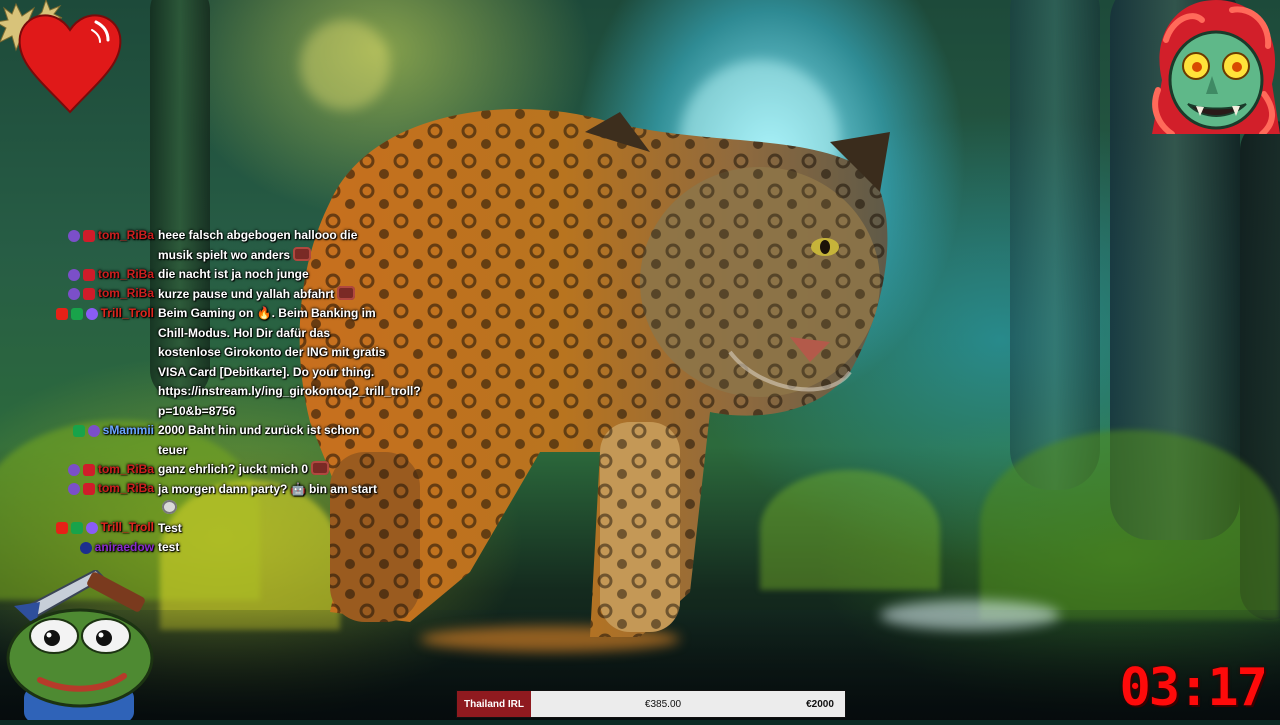 The image size is (1280, 725). I want to click on donation-goal-bar: Thailand IRL €385.00 €2000, so click(651, 704).